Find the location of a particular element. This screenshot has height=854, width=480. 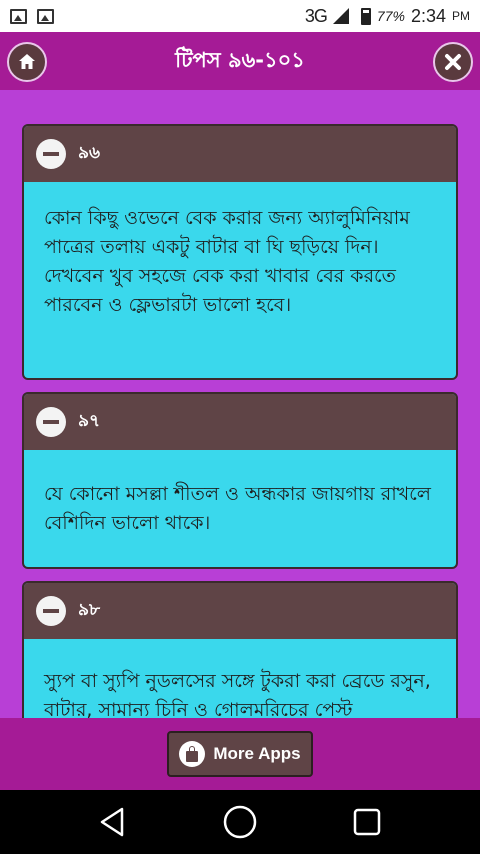

tip-card-header: ৯৬ is located at coordinates (240, 154).